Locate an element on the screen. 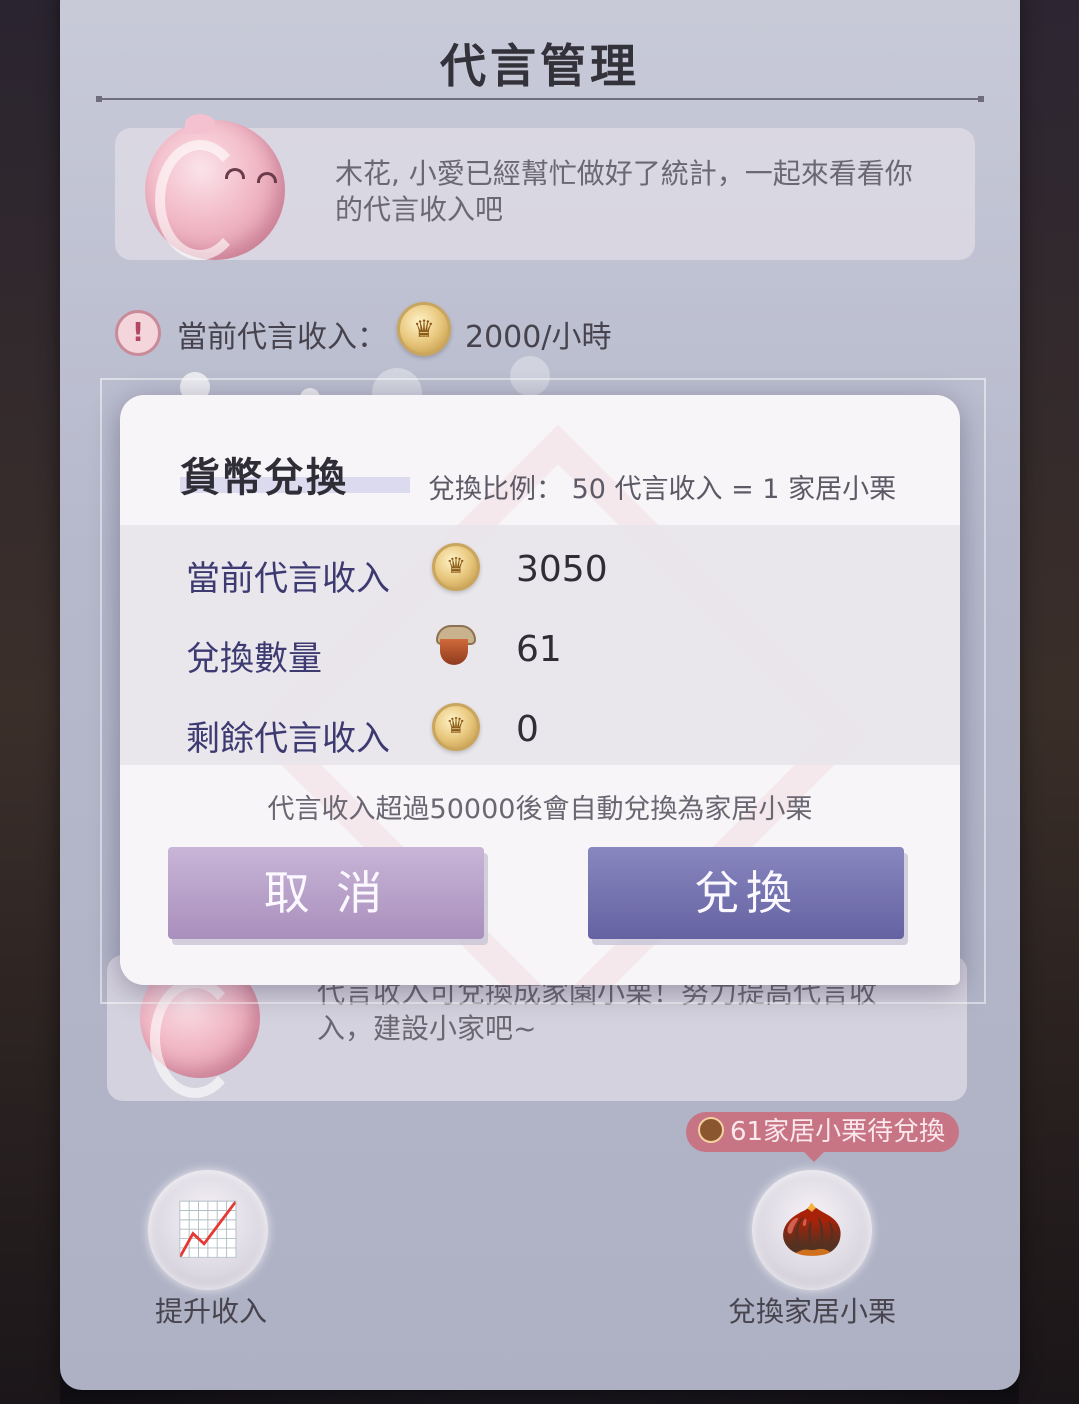  stat-value: 0 is located at coordinates (527, 729).